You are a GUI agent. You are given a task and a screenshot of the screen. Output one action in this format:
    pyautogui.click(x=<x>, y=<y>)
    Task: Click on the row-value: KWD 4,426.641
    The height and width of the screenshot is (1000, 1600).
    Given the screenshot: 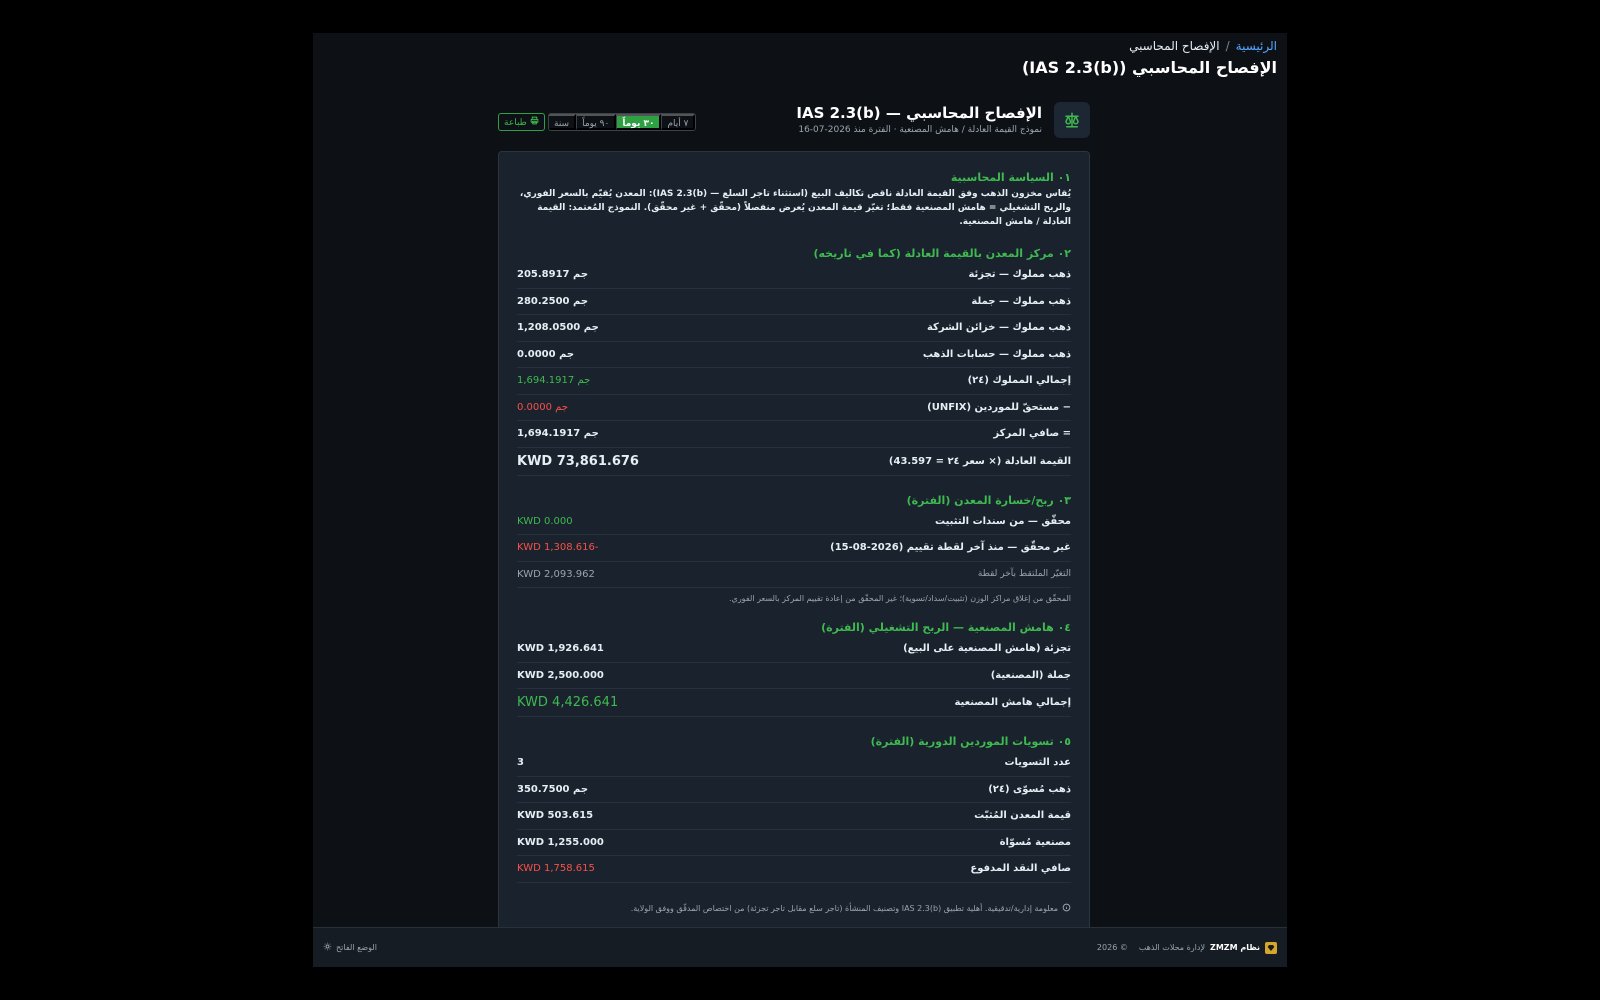 What is the action you would take?
    pyautogui.click(x=568, y=702)
    